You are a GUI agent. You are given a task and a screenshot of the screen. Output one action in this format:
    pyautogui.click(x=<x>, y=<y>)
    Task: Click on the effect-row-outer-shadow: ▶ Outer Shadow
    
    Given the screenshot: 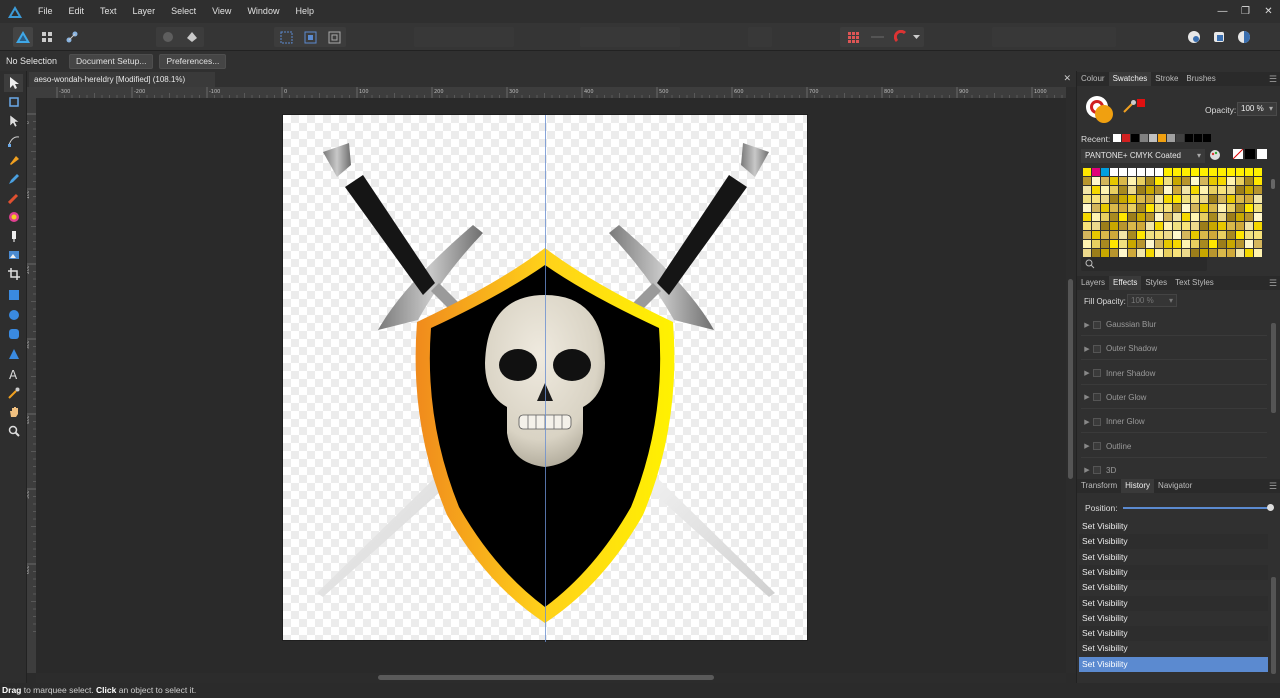 What is the action you would take?
    pyautogui.click(x=1174, y=349)
    